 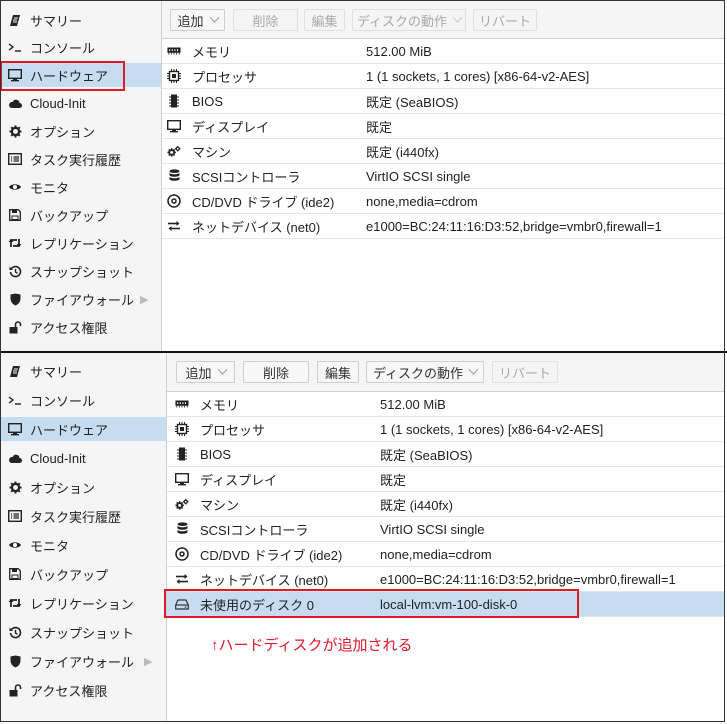 I want to click on nav-label: ファイアウォール, so click(x=82, y=662).